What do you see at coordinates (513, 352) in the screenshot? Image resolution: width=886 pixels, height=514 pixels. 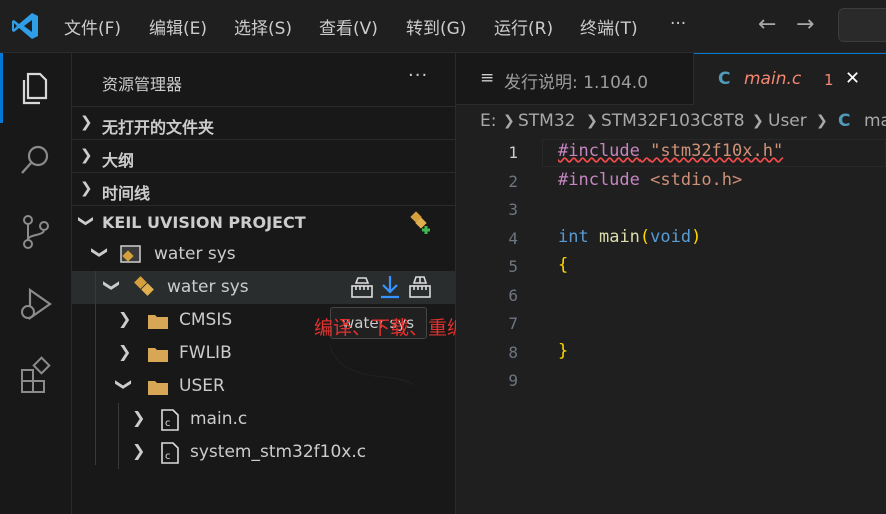 I see `line-number: 8` at bounding box center [513, 352].